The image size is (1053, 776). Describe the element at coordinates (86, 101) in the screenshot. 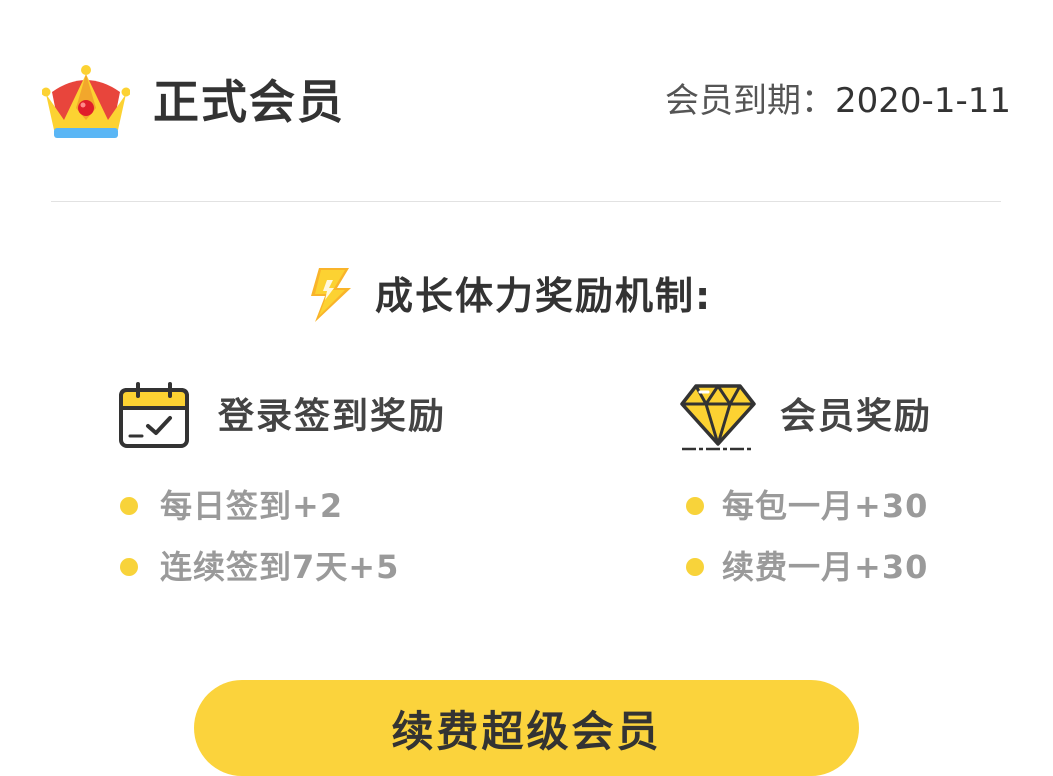

I see `crown-icon` at that location.